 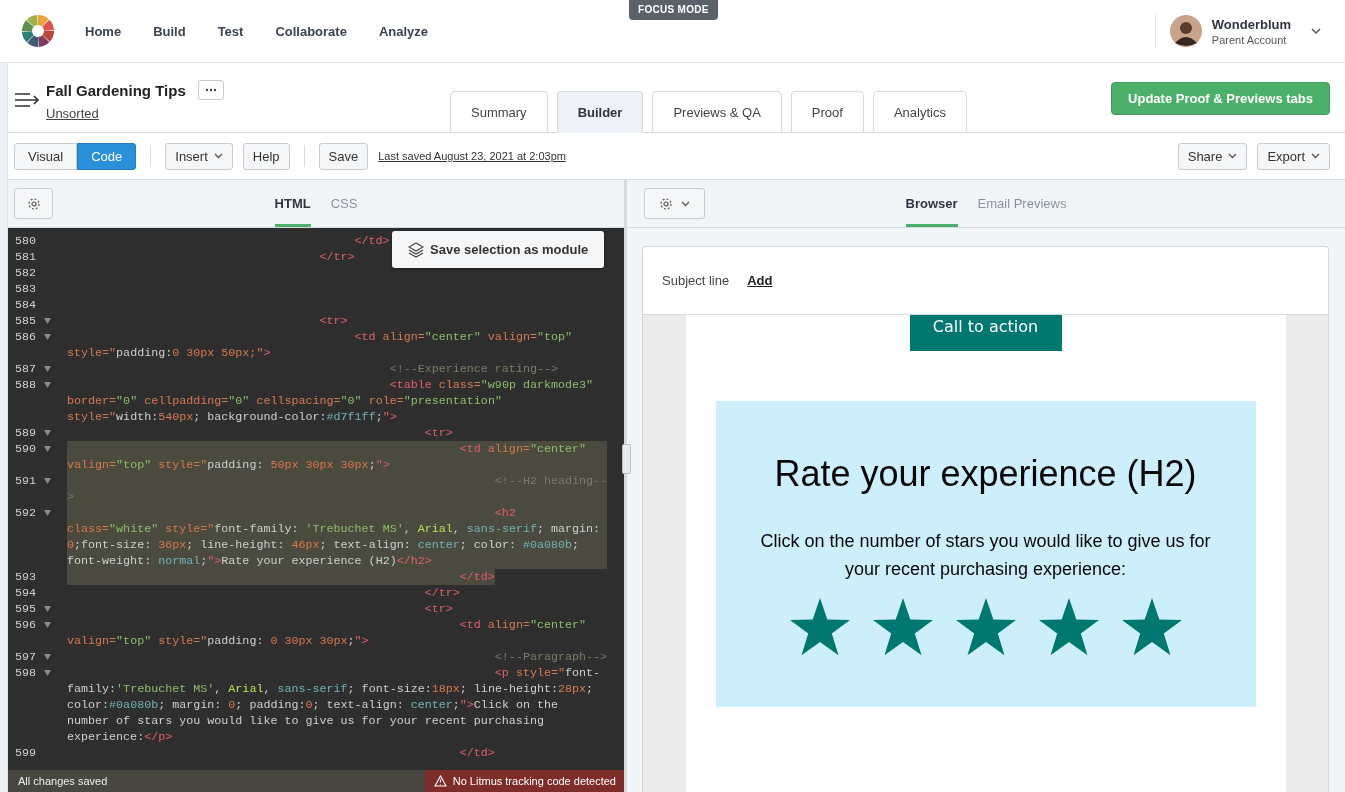 I want to click on share-dropdown: Share, so click(x=1212, y=156).